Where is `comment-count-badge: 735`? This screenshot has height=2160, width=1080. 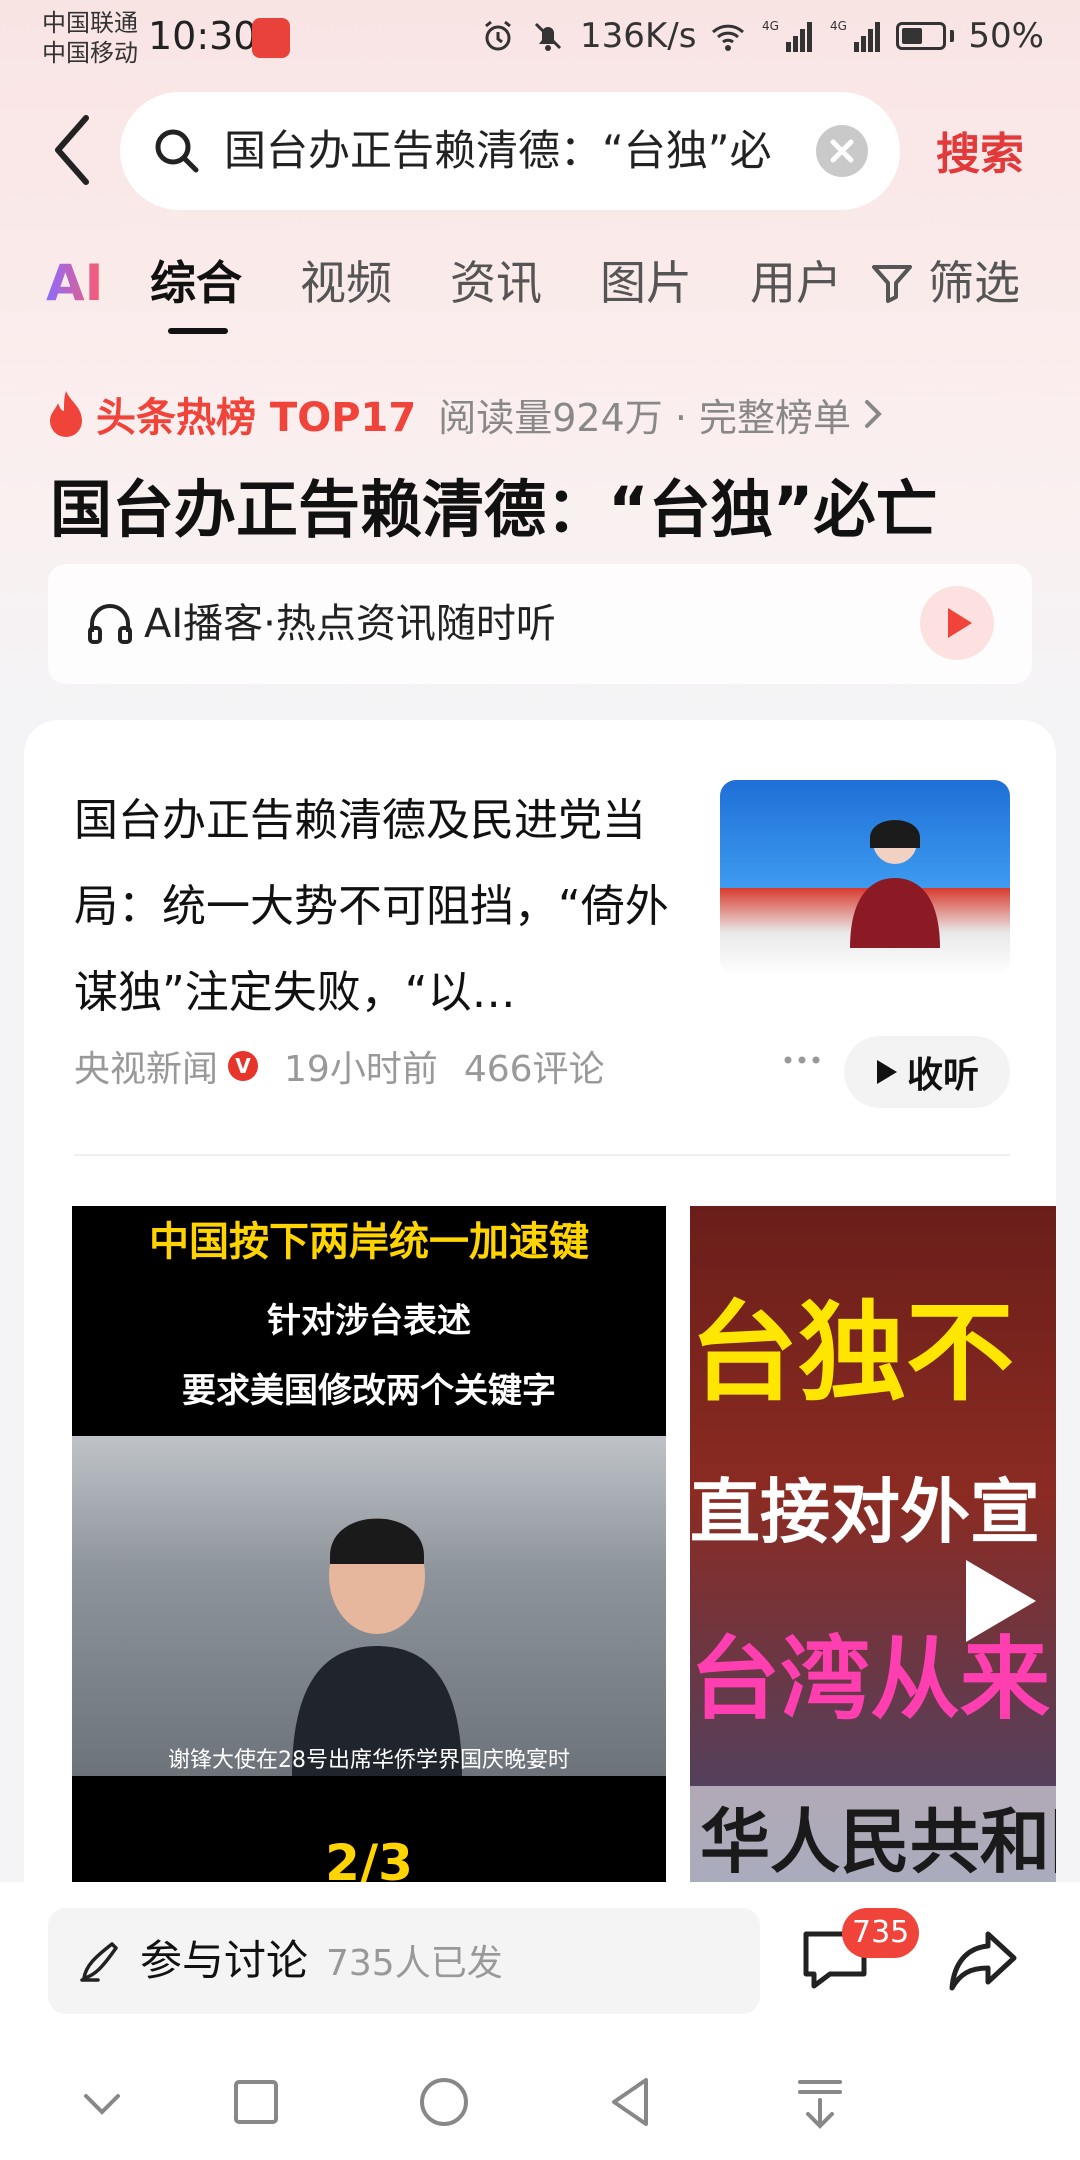 comment-count-badge: 735 is located at coordinates (881, 1933).